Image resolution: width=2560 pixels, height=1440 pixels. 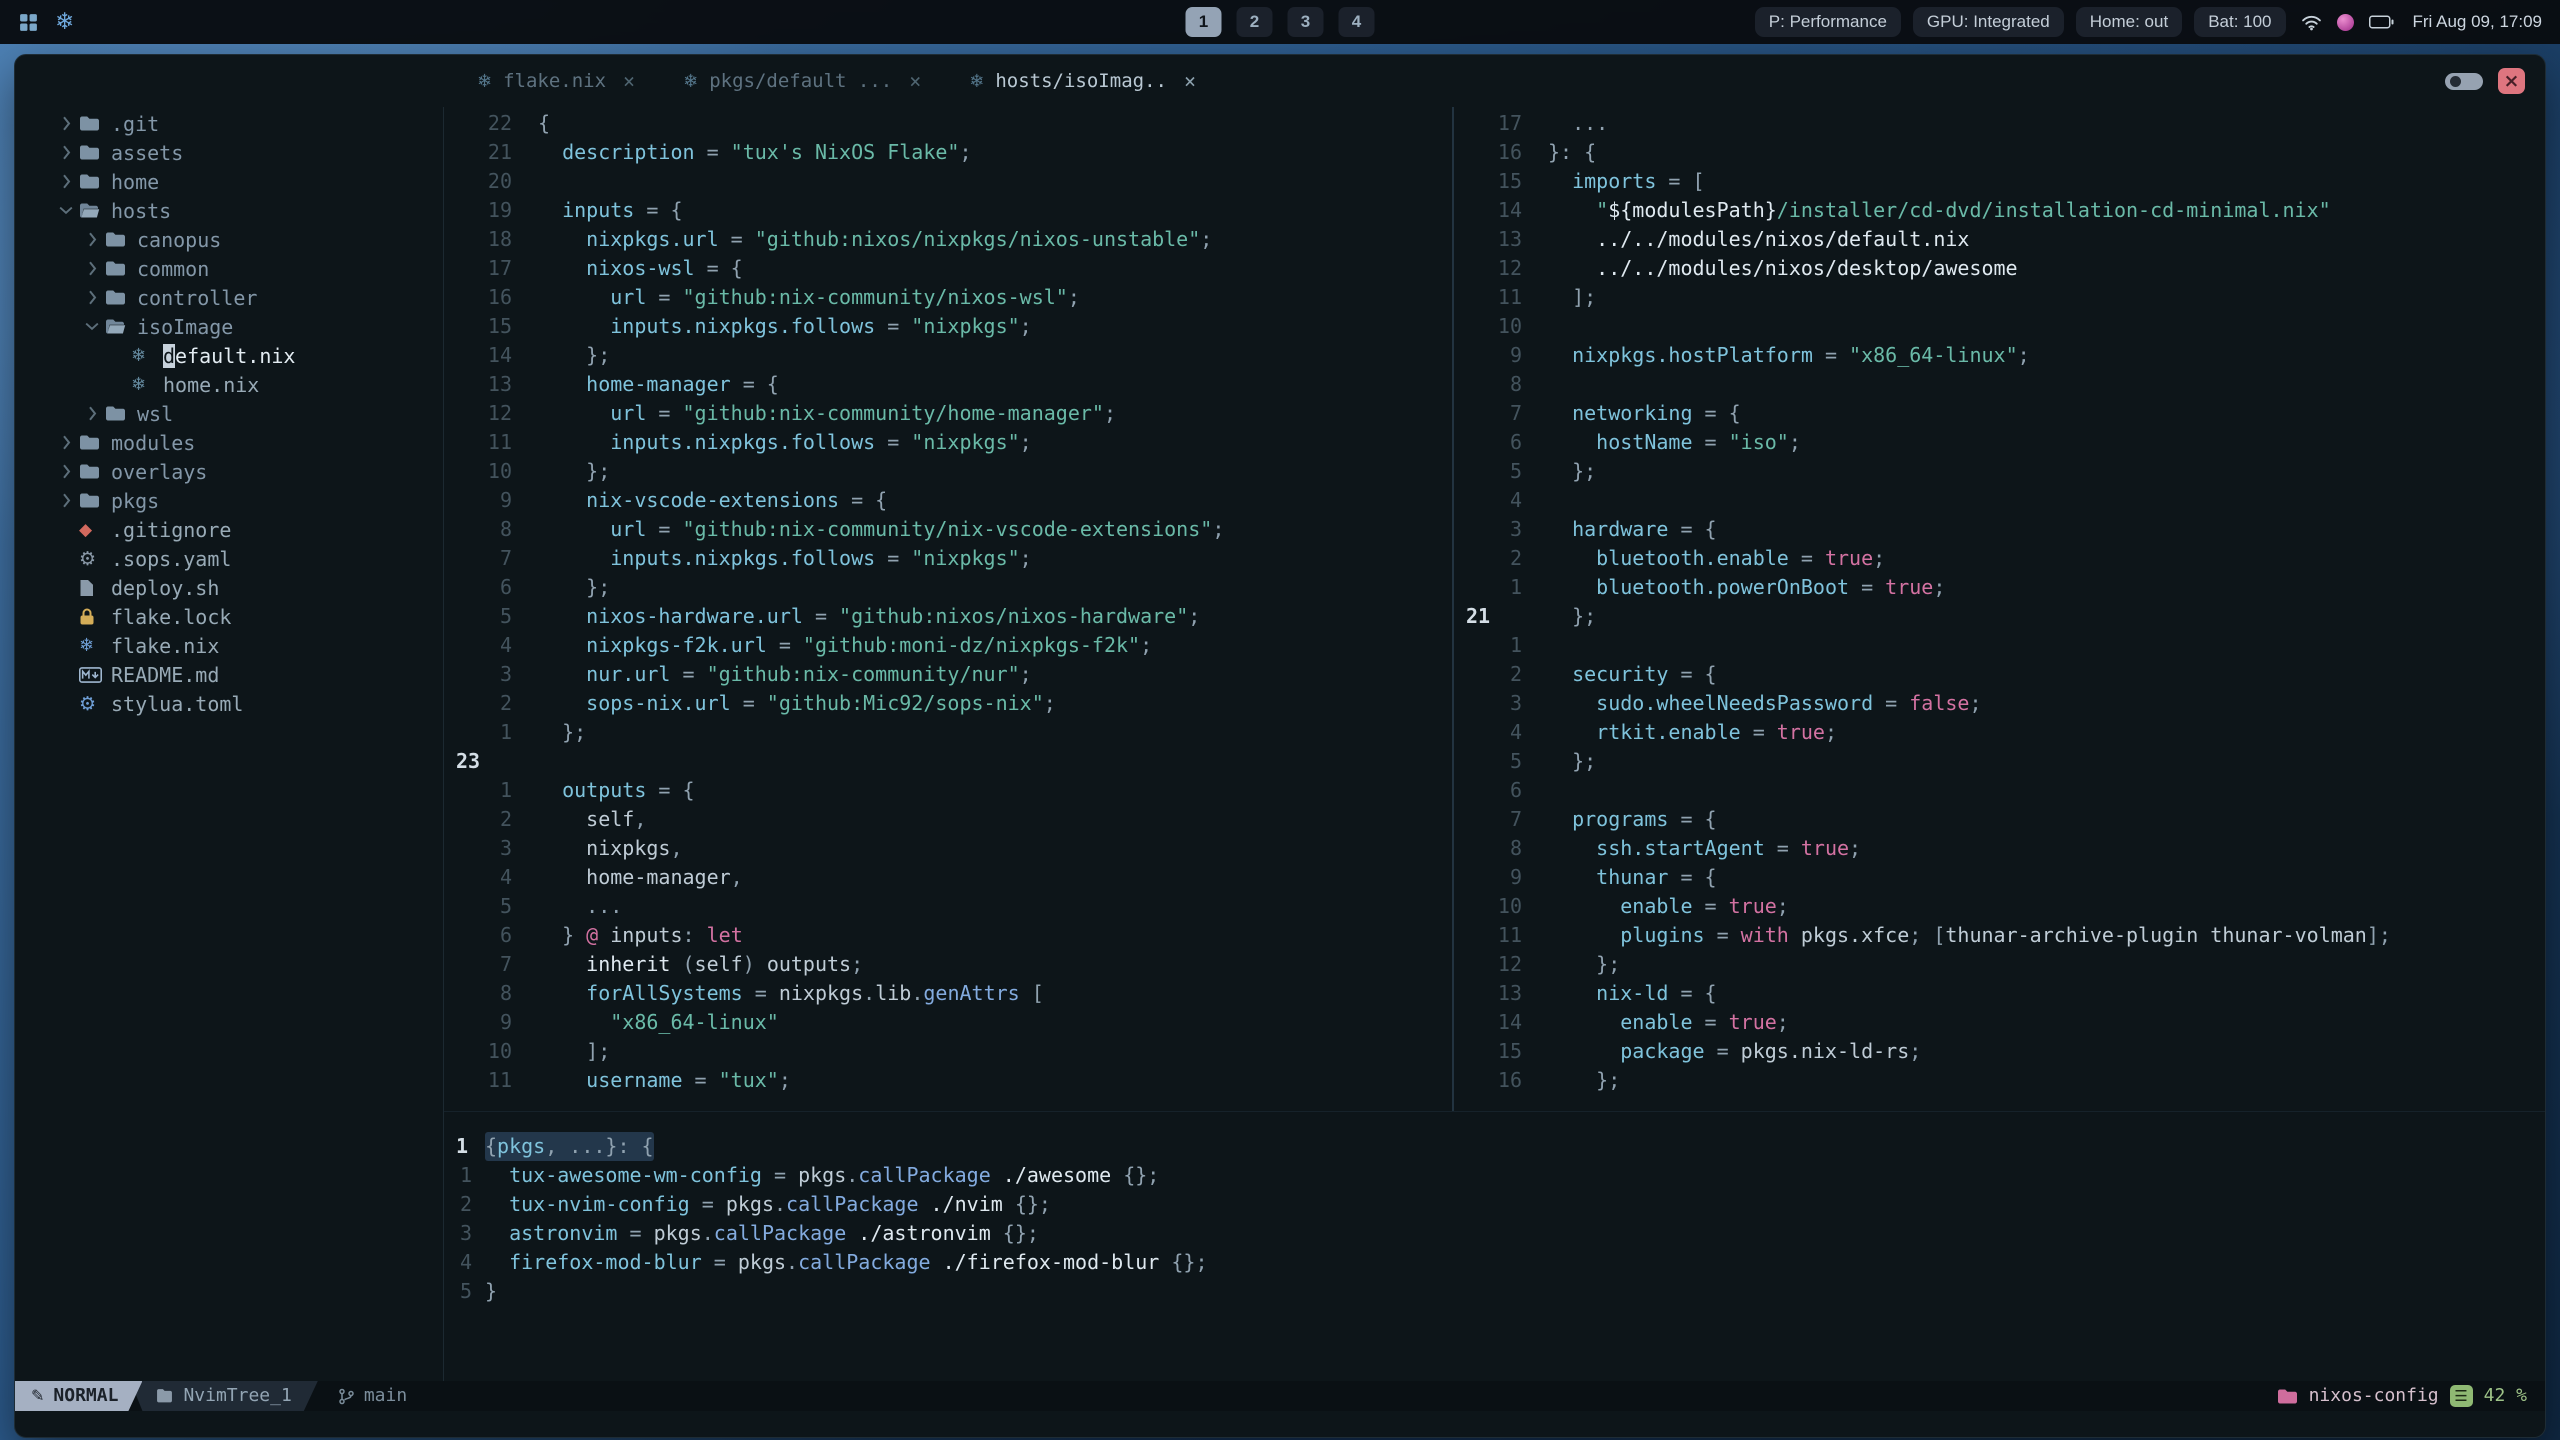 I want to click on wifi-icon, so click(x=2311, y=22).